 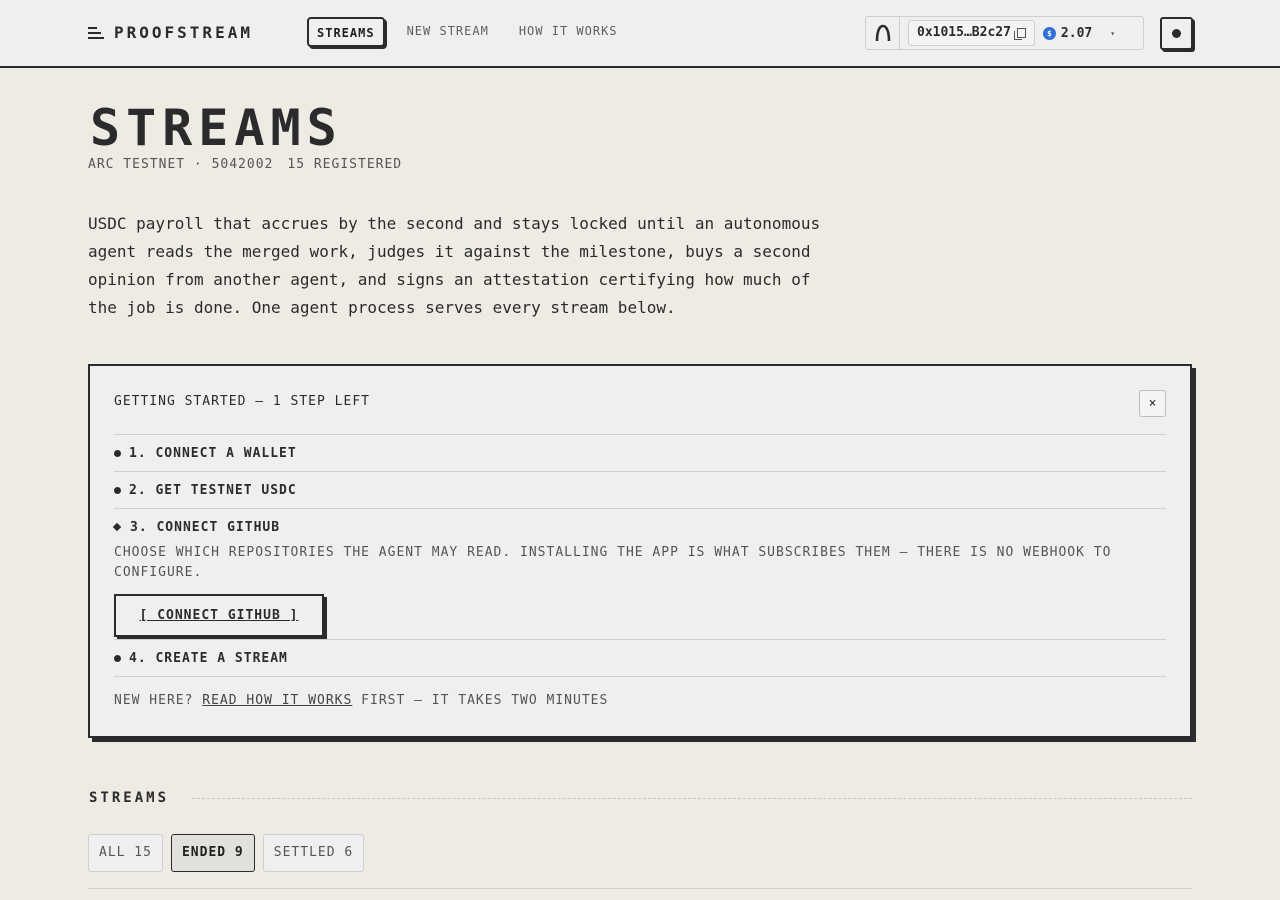 I want to click on stacked-lines-icon, so click(x=96, y=33).